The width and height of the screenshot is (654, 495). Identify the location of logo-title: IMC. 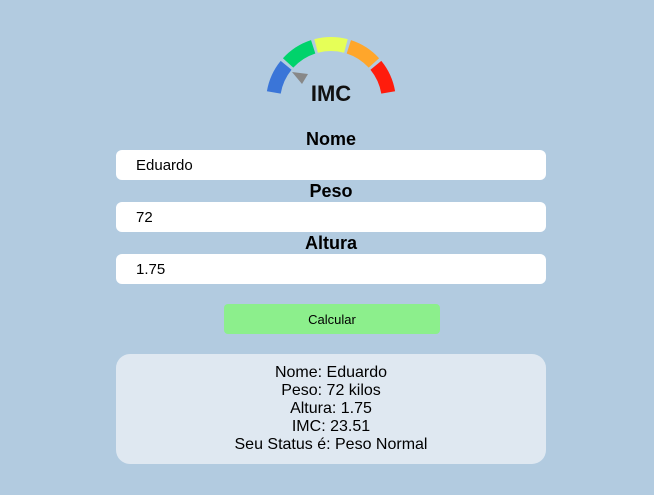
(331, 93).